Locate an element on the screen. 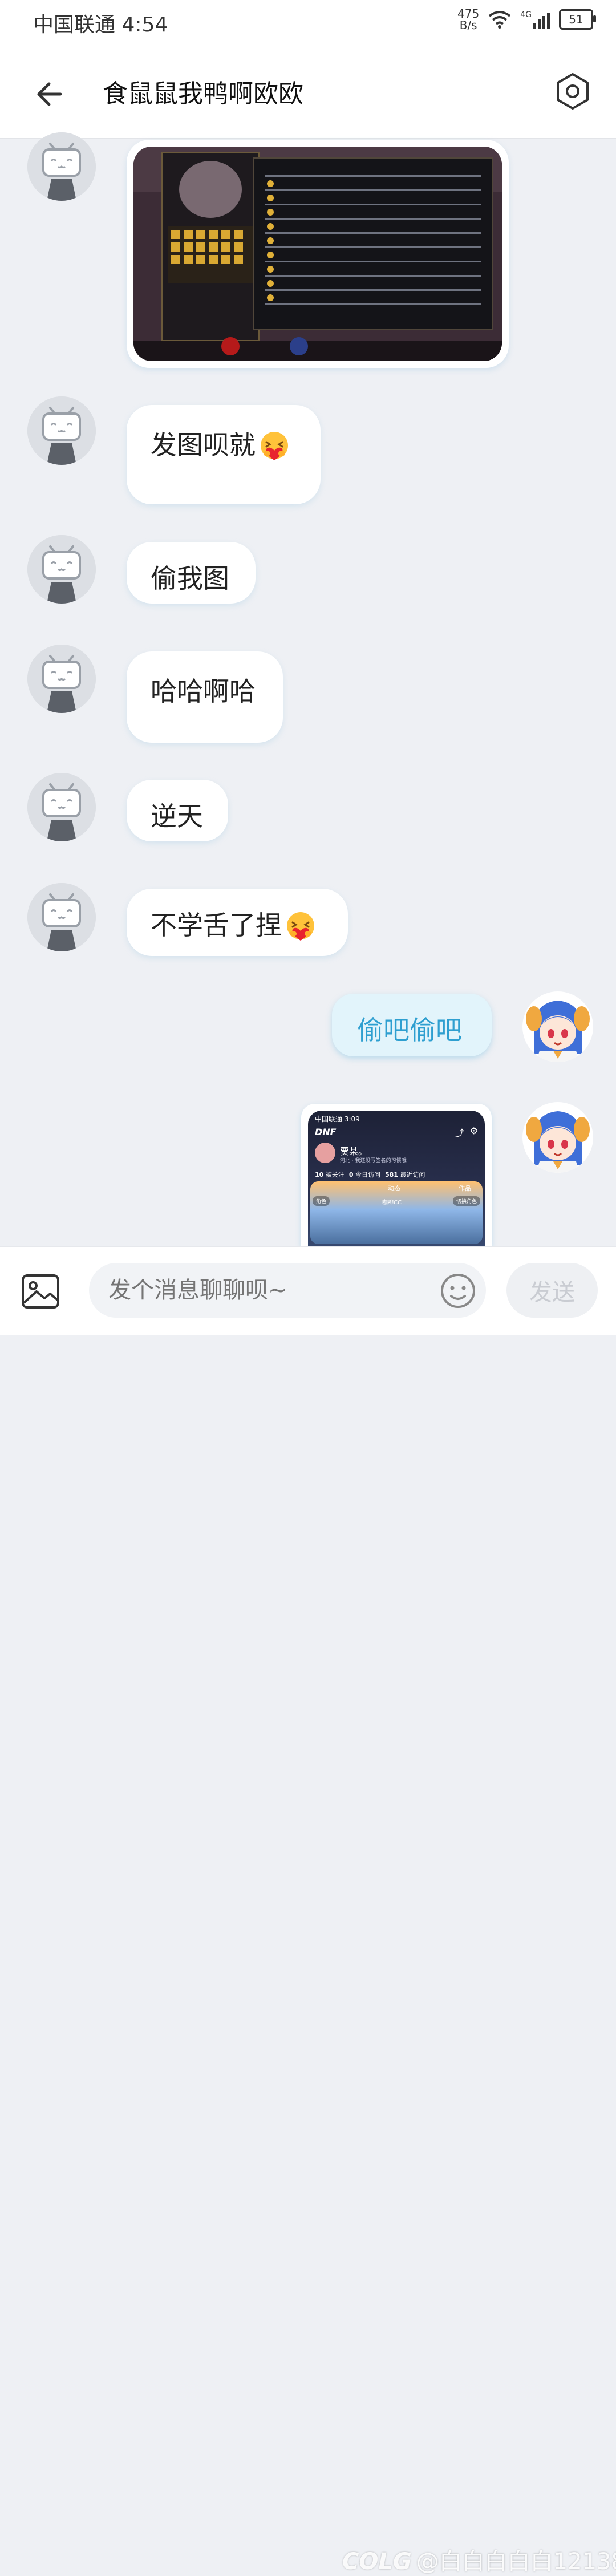 This screenshot has width=616, height=2576. phone-followers-label: 被关注 is located at coordinates (335, 1174).